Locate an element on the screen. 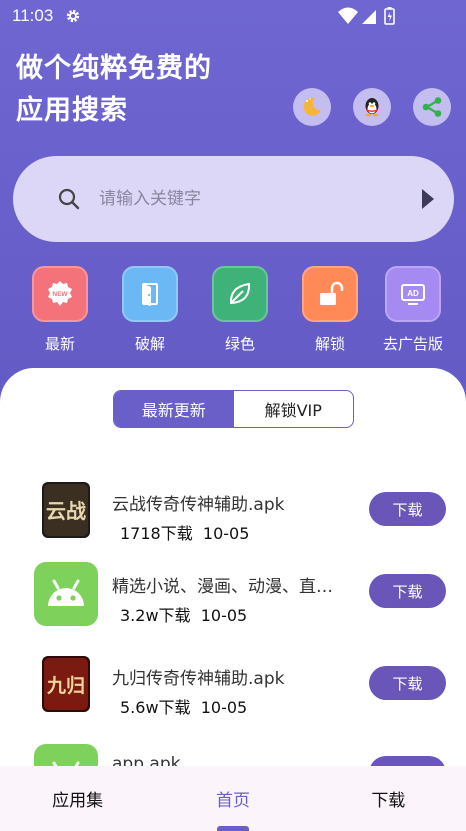  app-name: 云战传奇传神辅助.apk is located at coordinates (198, 505).